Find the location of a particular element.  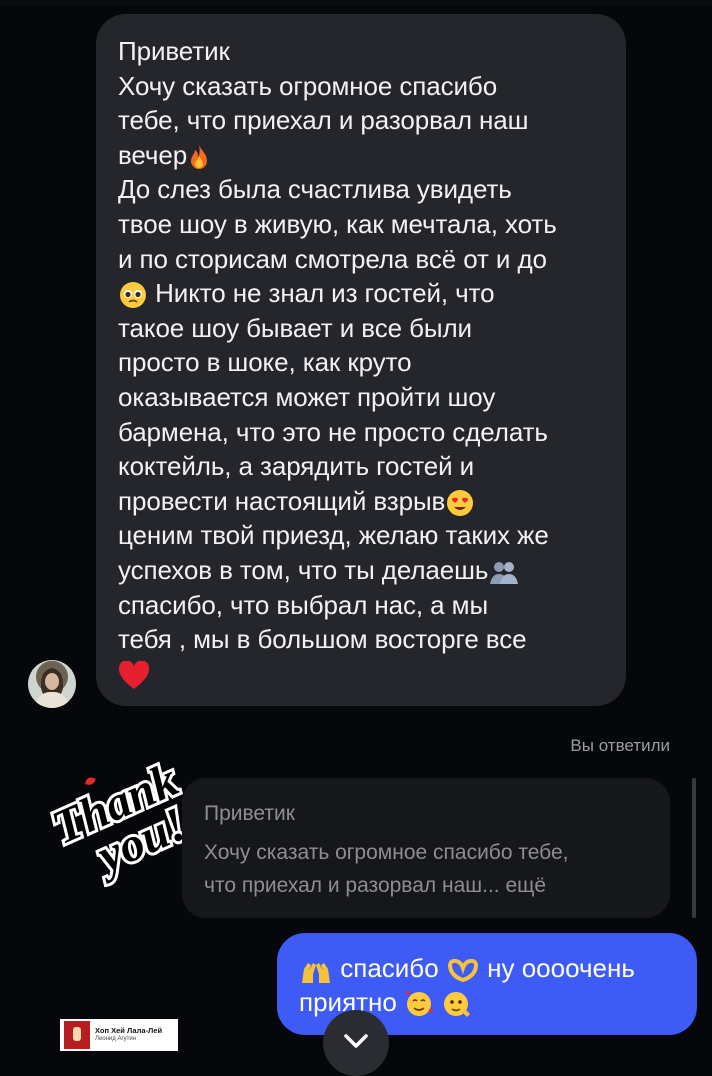

message-line: такое шоу бывает и все были is located at coordinates (295, 327).